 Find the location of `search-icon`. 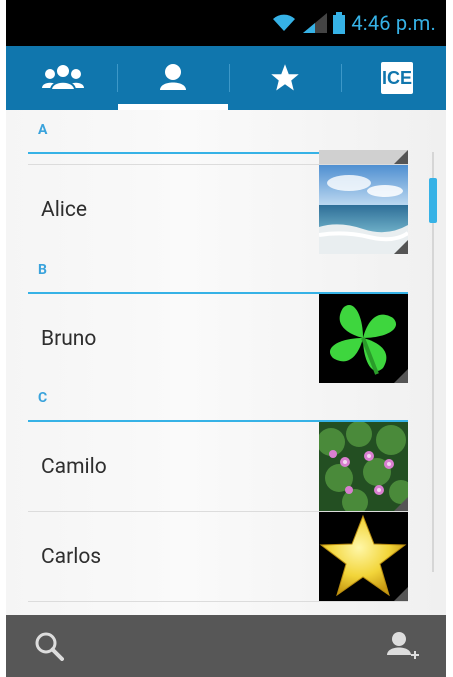

search-icon is located at coordinates (49, 646).